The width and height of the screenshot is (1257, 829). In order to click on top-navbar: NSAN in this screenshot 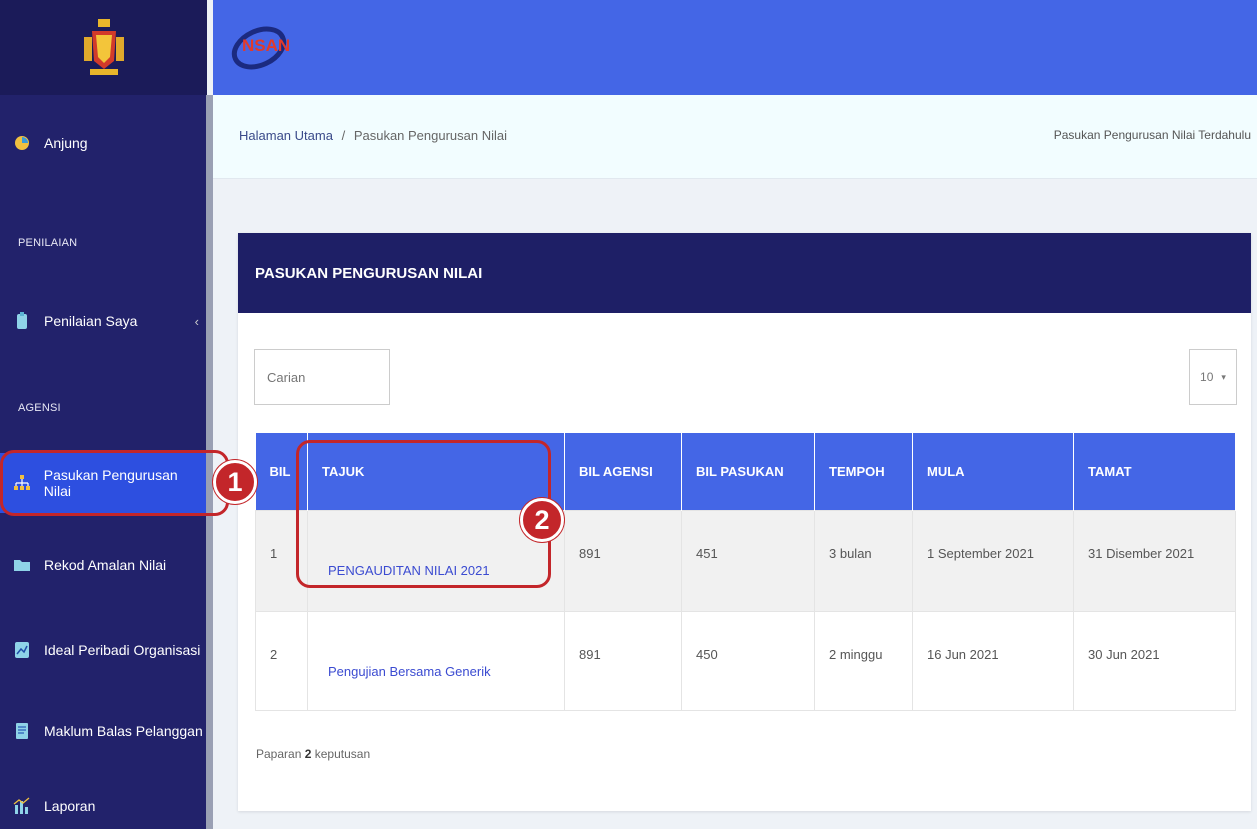, I will do `click(735, 47)`.